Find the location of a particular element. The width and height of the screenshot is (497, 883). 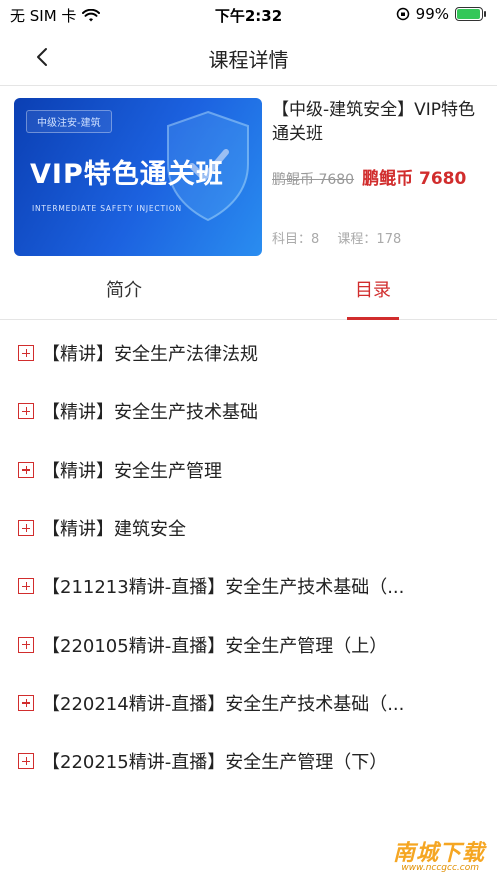

orientation-lock-icon is located at coordinates (402, 14).